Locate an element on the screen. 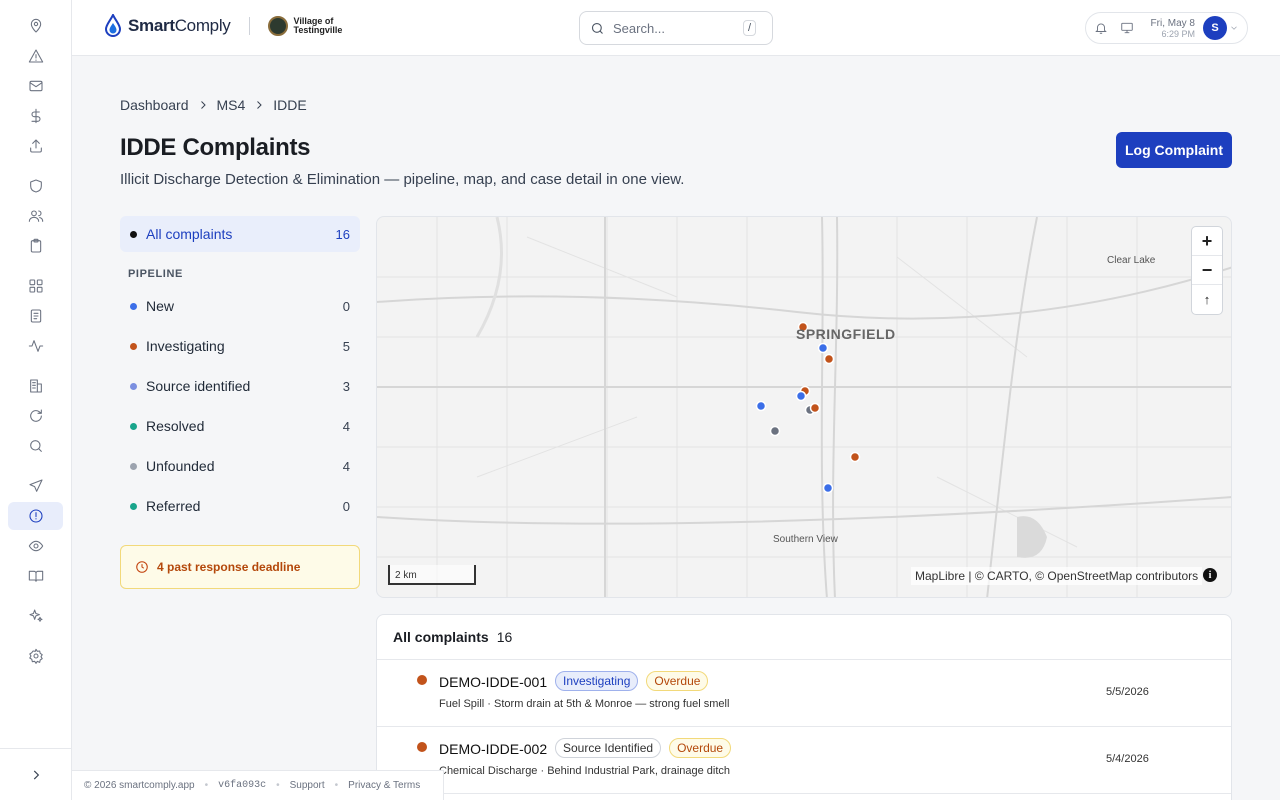 The image size is (1280, 800). current-time: 6:29 PM is located at coordinates (1178, 33).